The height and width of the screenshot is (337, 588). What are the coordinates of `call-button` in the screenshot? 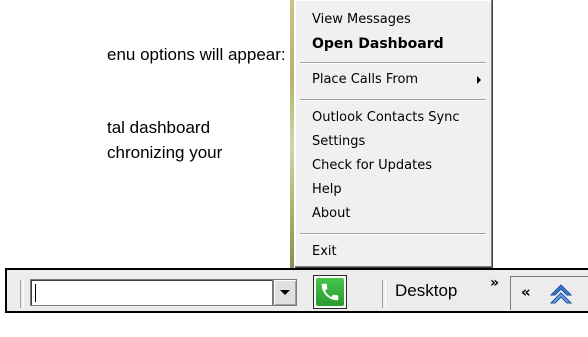 It's located at (330, 292).